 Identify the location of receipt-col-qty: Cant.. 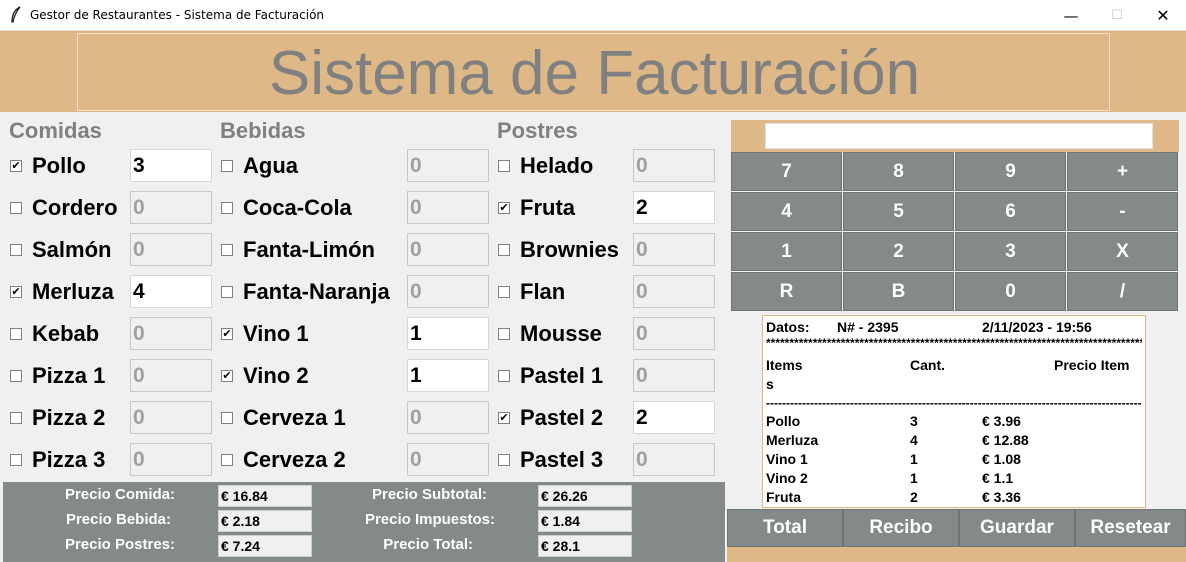
(927, 365).